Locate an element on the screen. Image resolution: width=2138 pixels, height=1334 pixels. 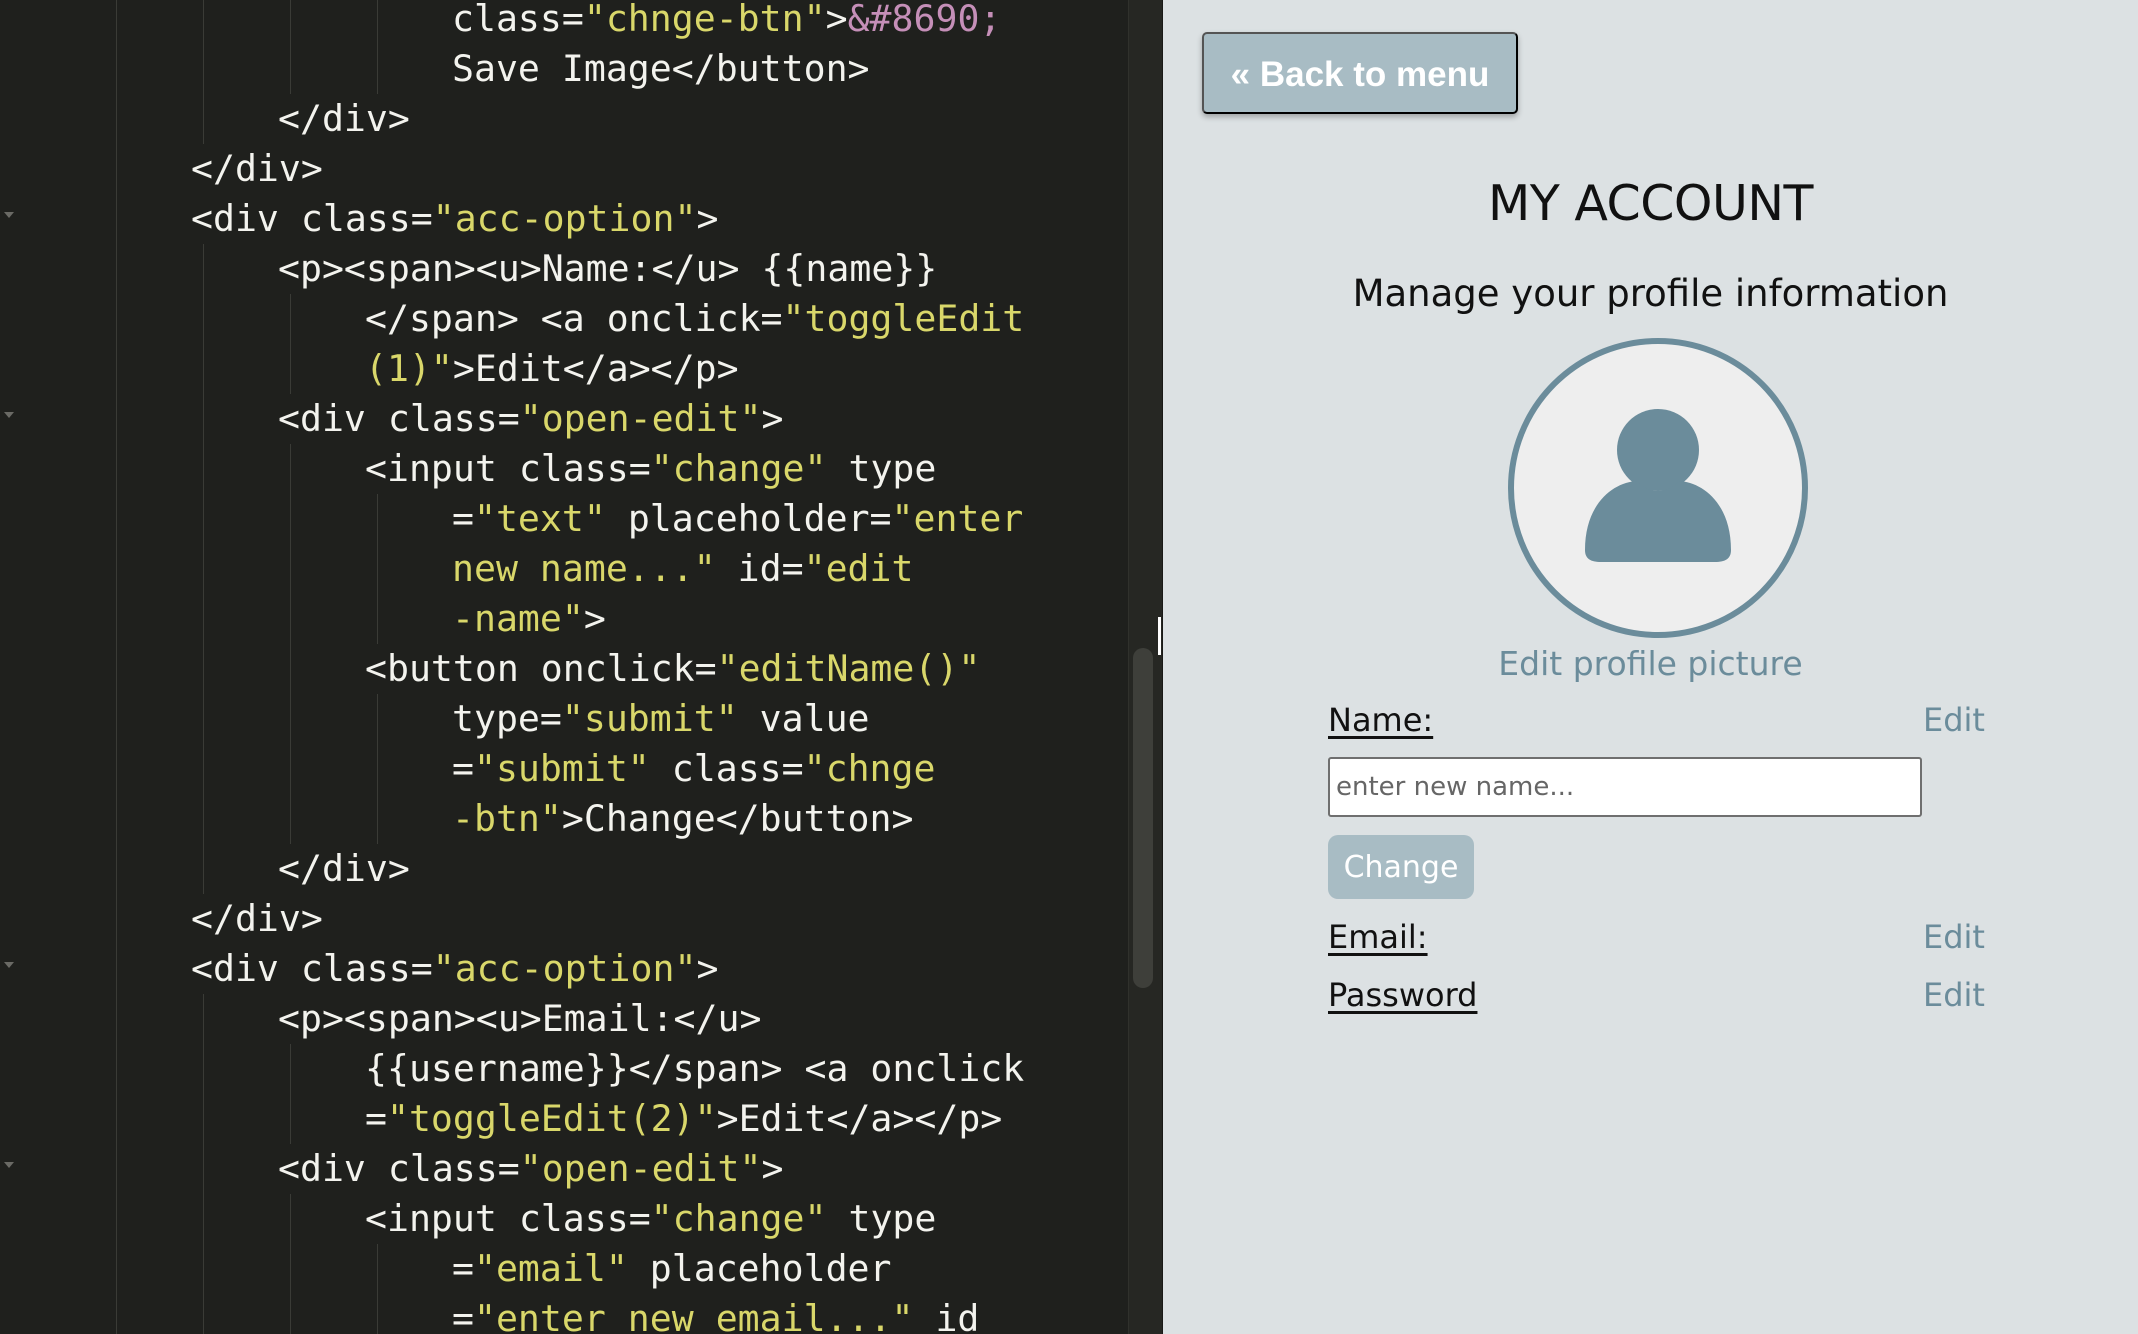
avatar is located at coordinates (1658, 488).